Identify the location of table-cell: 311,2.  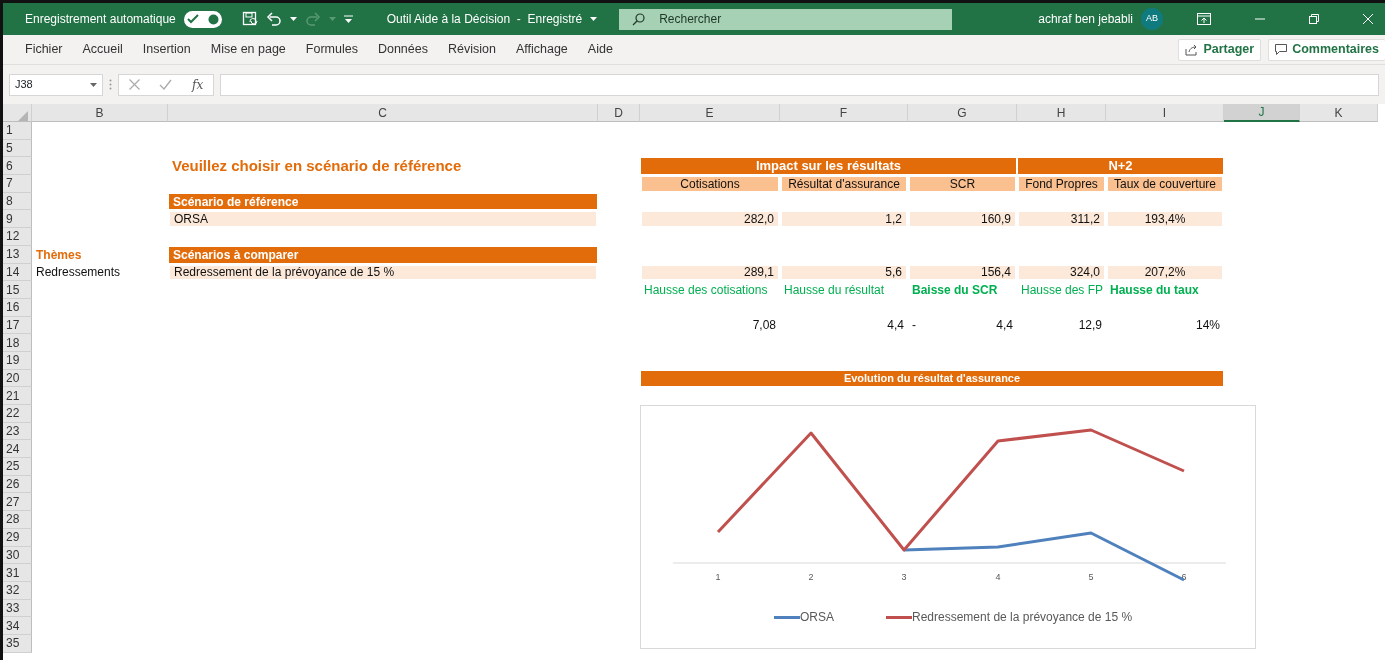
(1061, 219).